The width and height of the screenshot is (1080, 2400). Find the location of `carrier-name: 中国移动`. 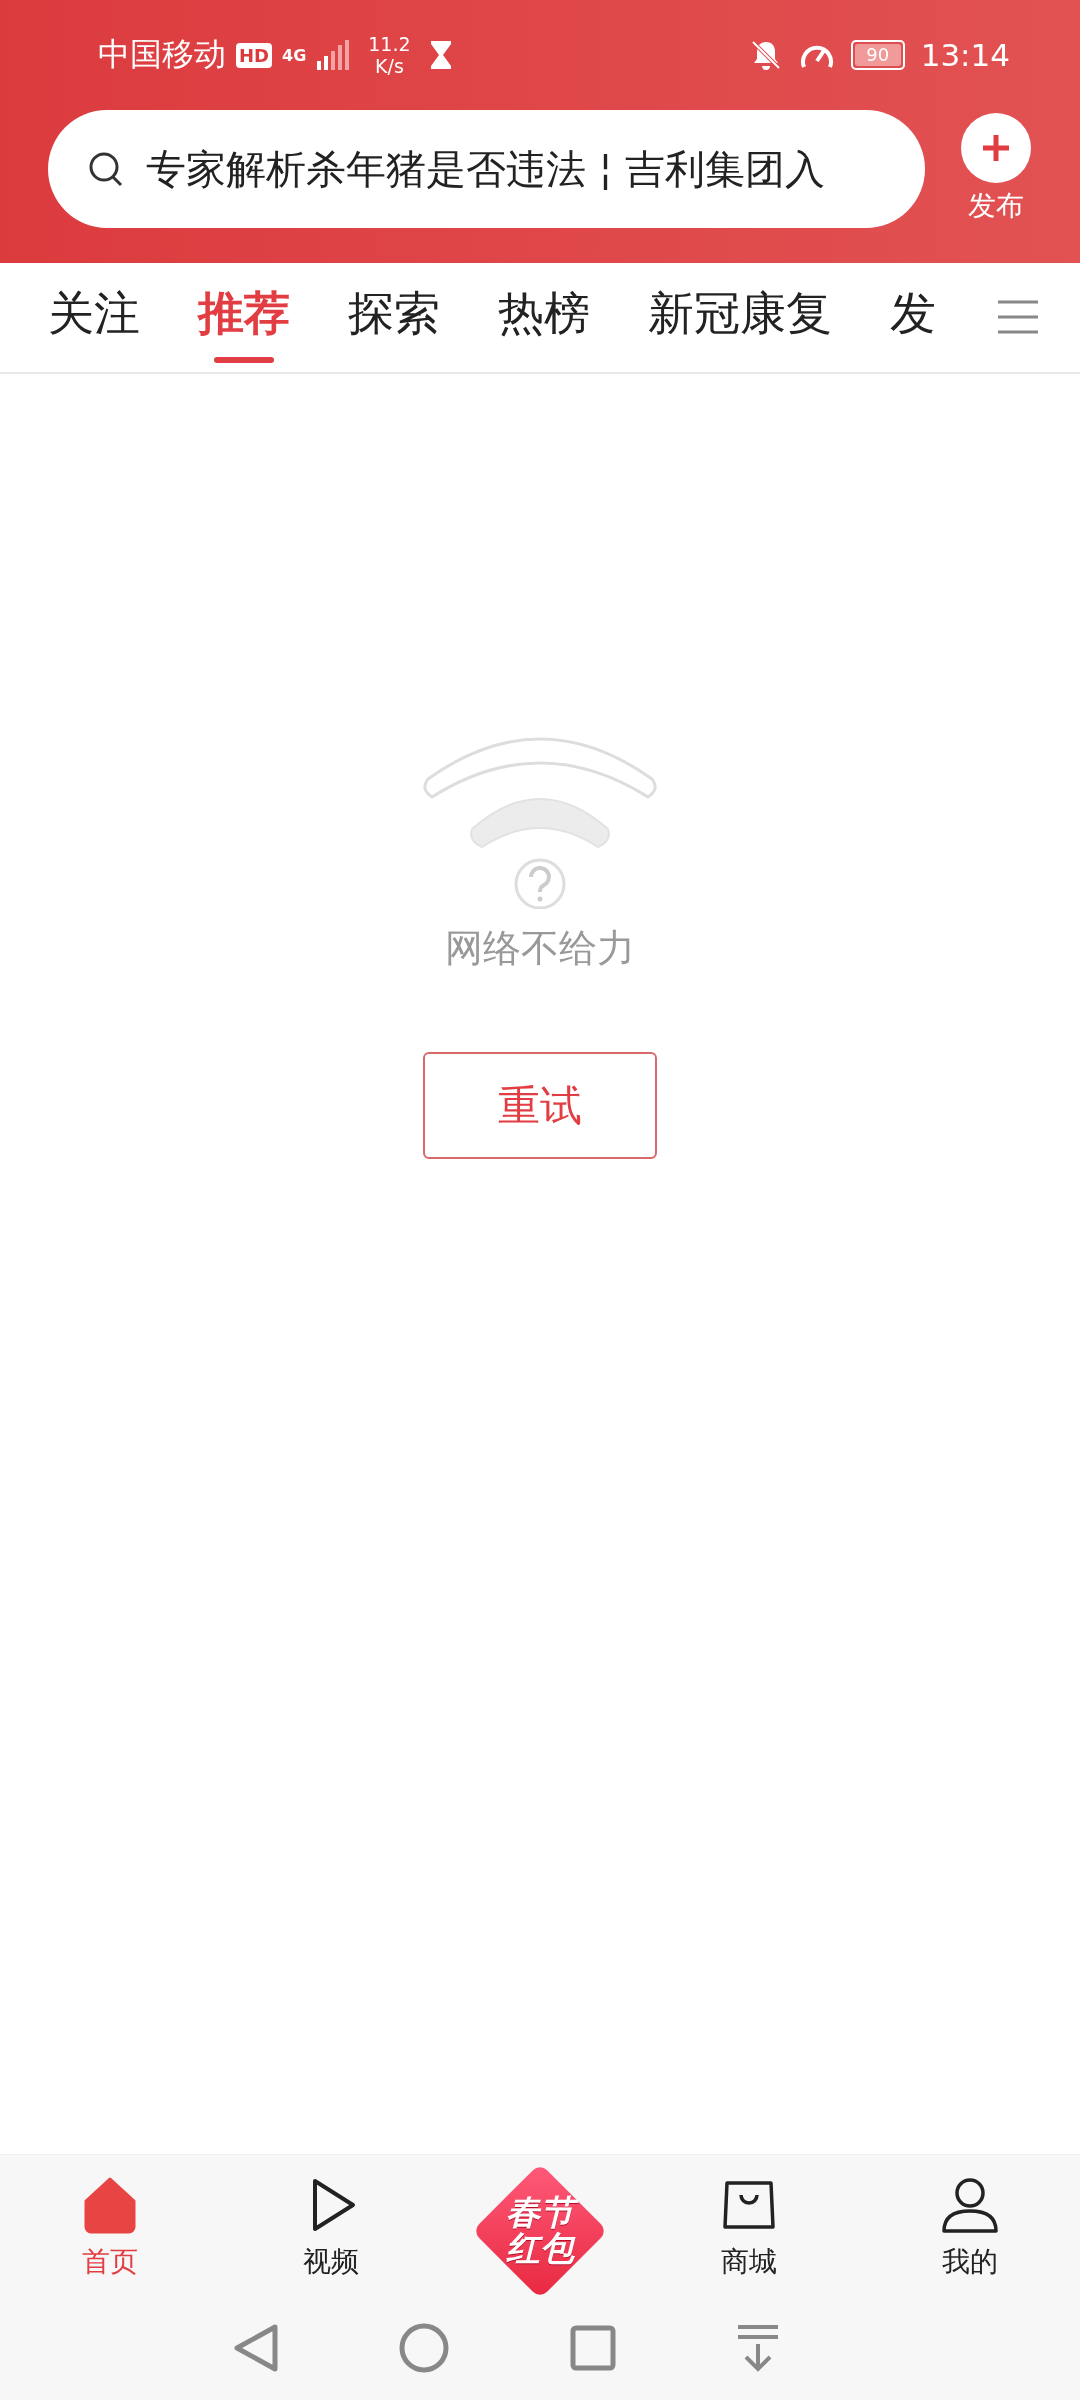

carrier-name: 中国移动 is located at coordinates (162, 54).